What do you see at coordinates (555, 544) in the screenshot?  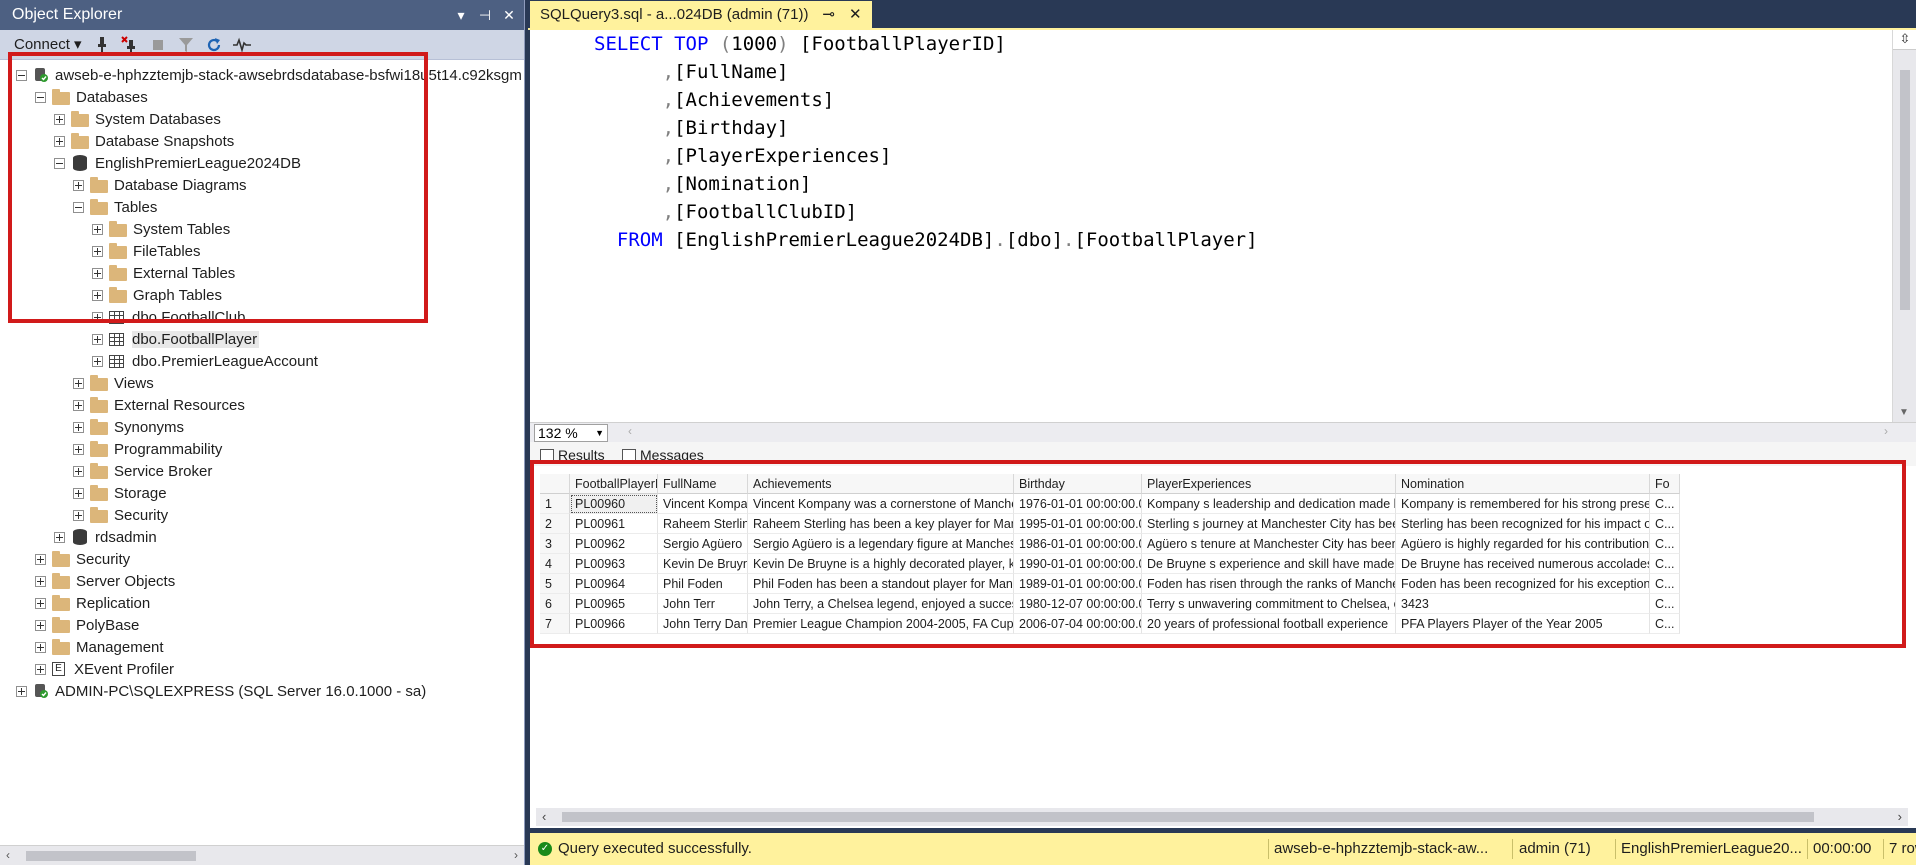 I see `row-number: 3` at bounding box center [555, 544].